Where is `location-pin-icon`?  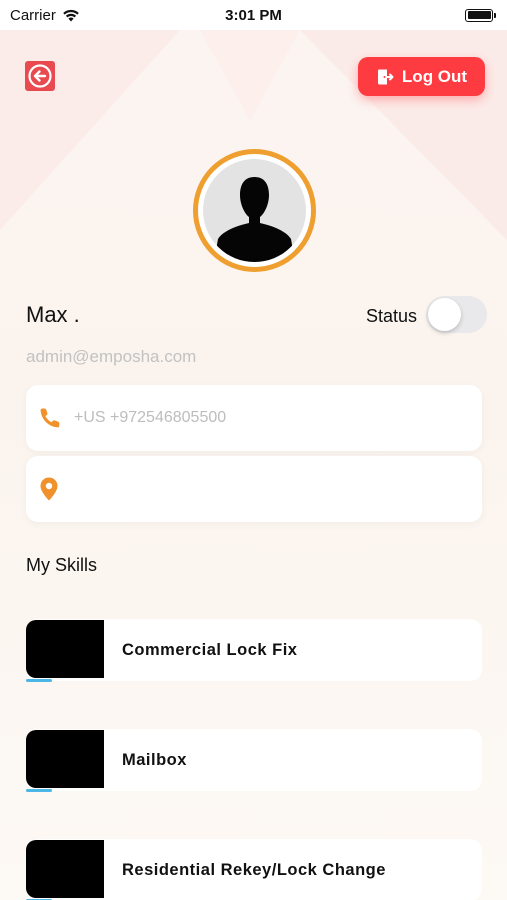
location-pin-icon is located at coordinates (49, 489).